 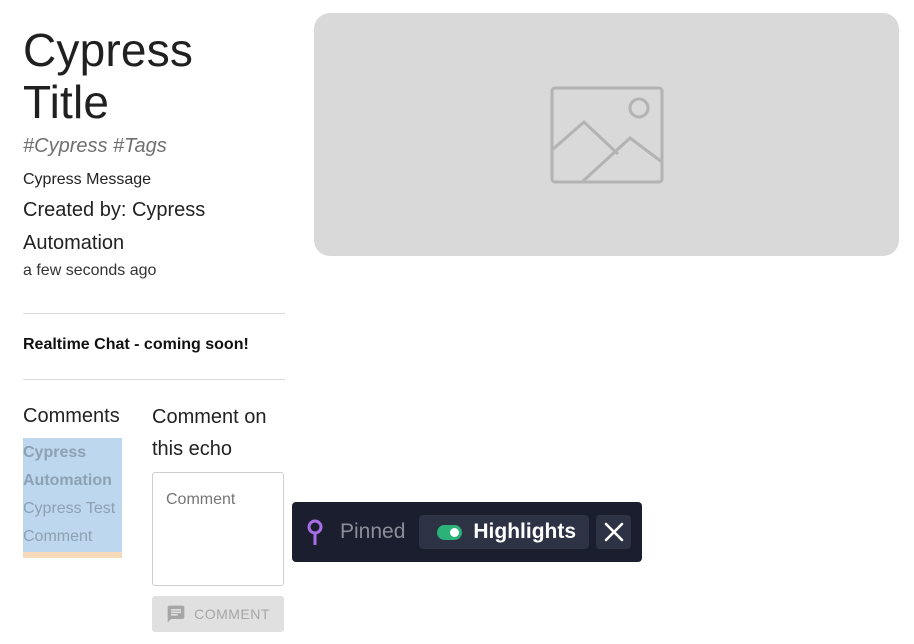 I want to click on comment-submit-label: COMMENT, so click(x=232, y=614).